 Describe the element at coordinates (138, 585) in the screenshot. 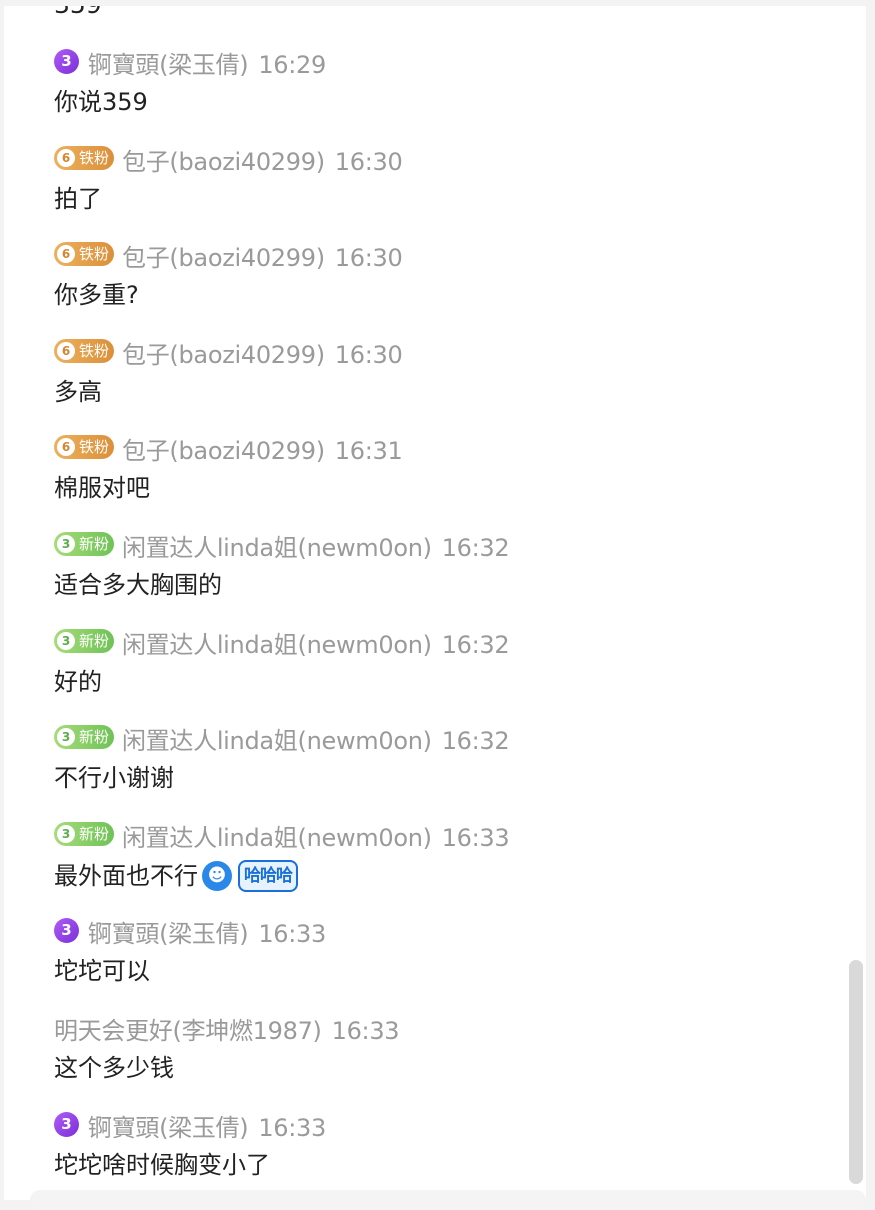

I see `message-text: 适合多大胸围的` at that location.